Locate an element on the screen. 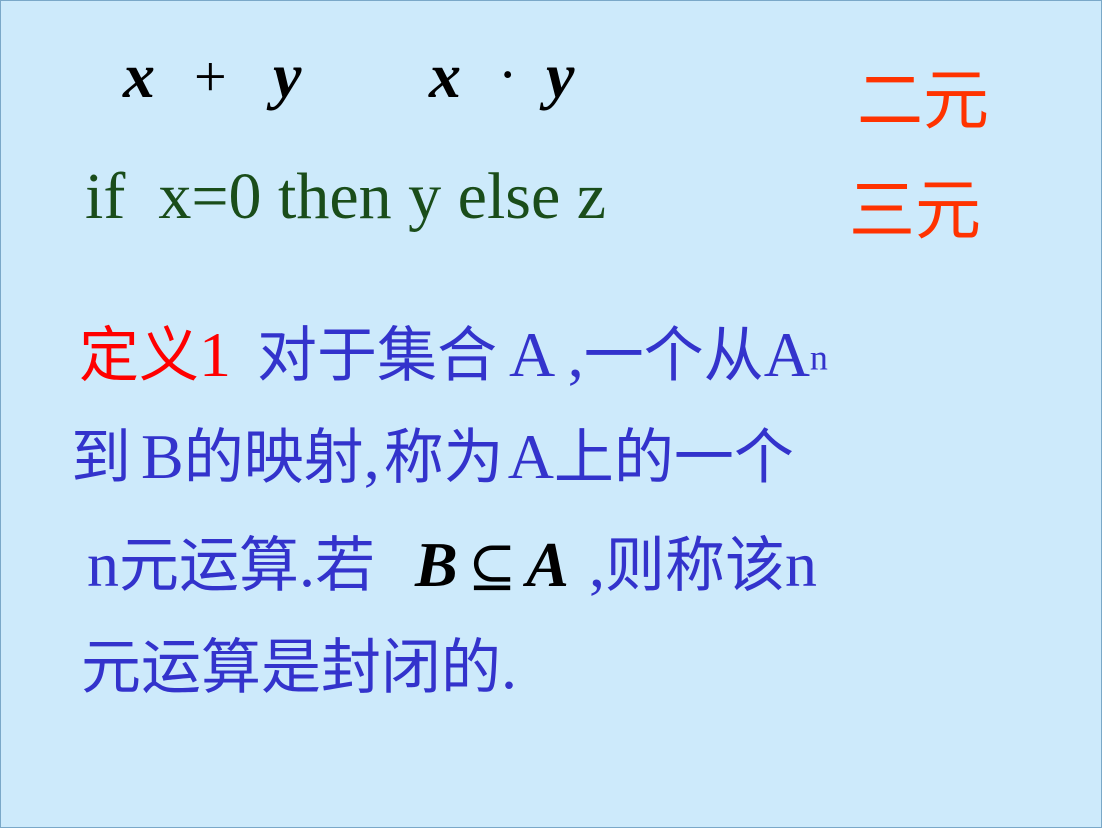  definition-text: 对于集合 is located at coordinates (377, 356).